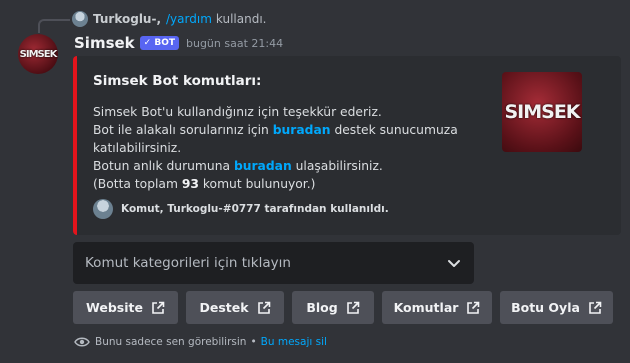 This screenshot has width=630, height=363. What do you see at coordinates (190, 184) in the screenshot?
I see `command-count: 93` at bounding box center [190, 184].